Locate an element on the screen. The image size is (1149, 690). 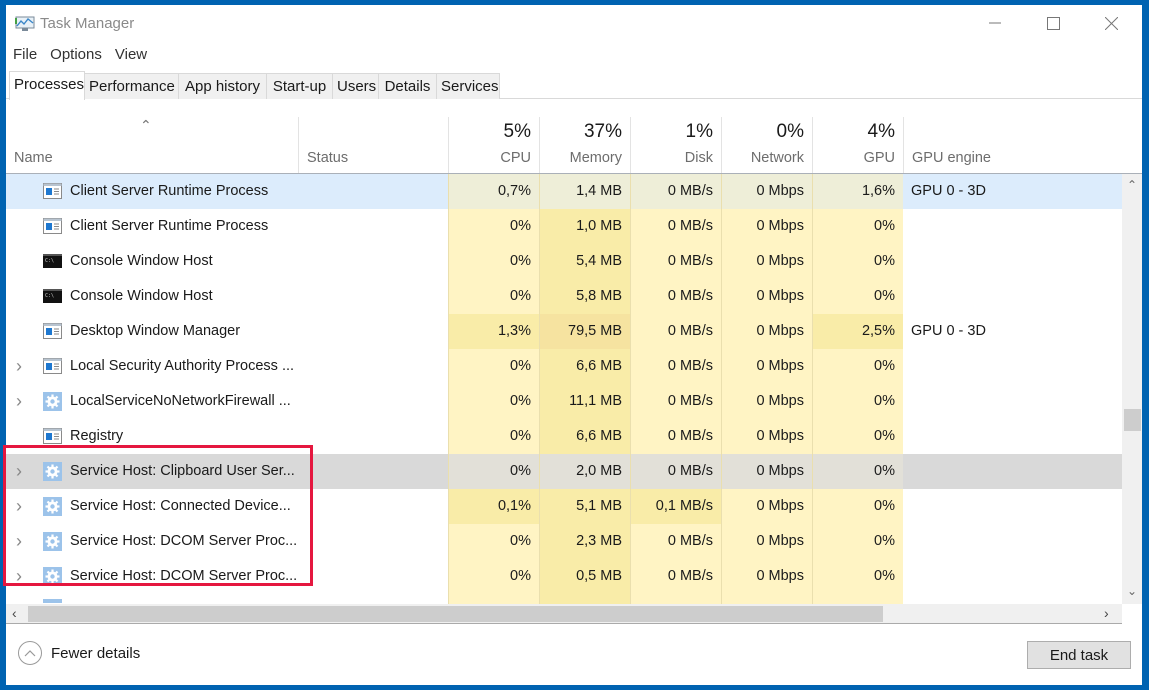
column-gpu-engine: GPU engine is located at coordinates (1022, 145).